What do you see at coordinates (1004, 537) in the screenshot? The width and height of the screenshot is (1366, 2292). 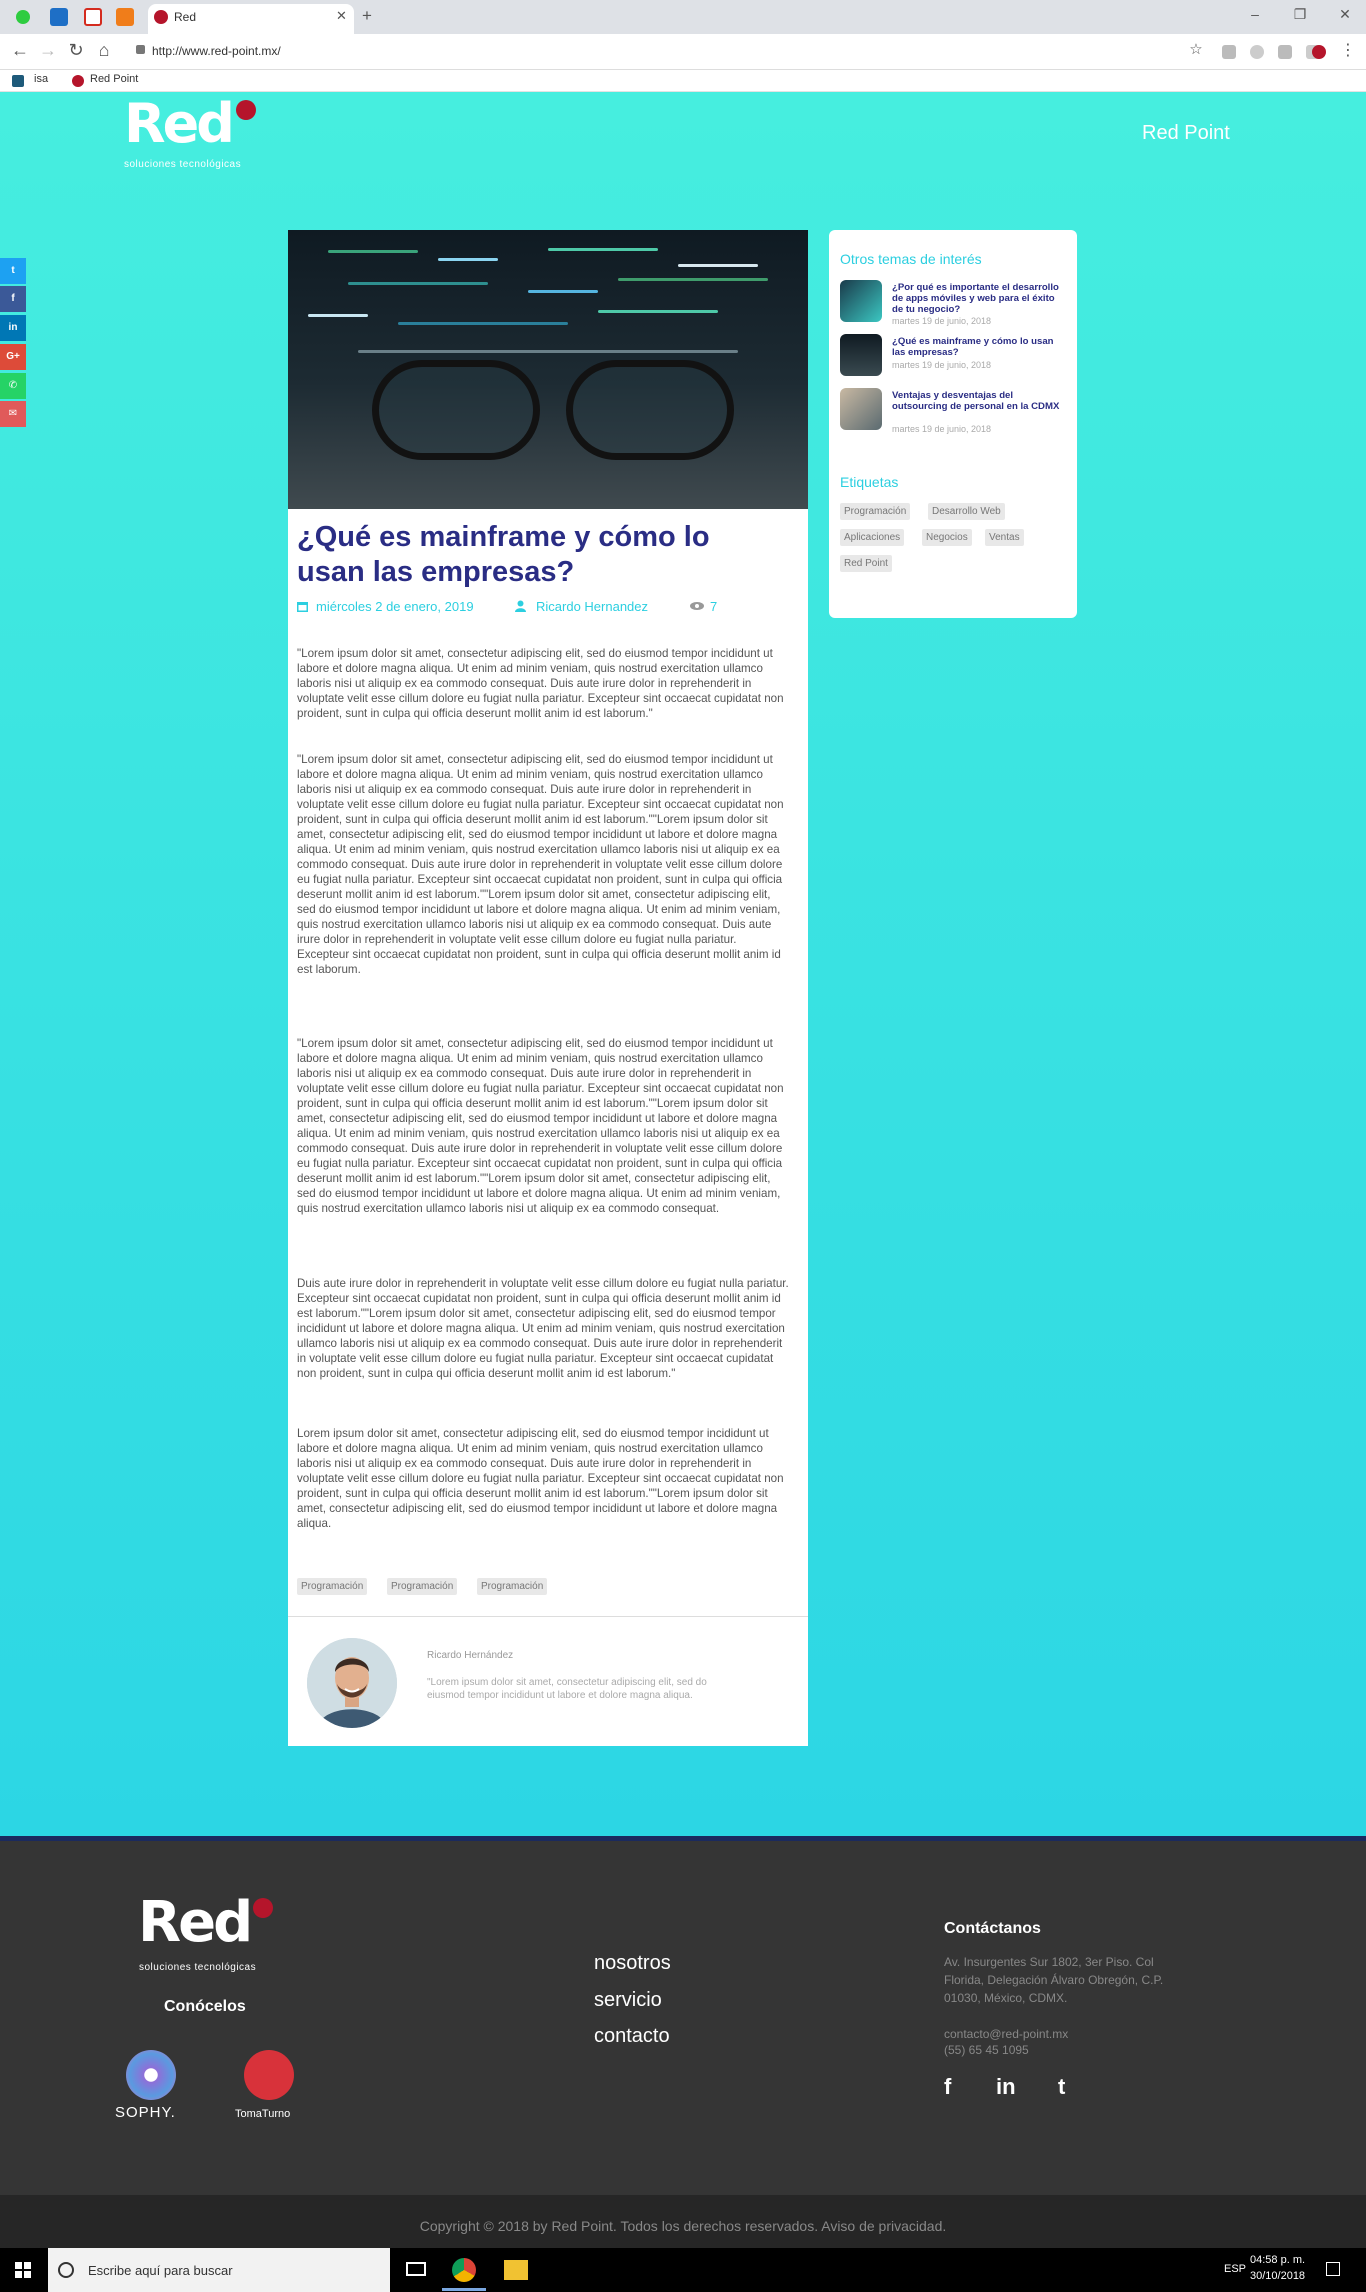 I see `sidebar-tag: Ventas` at bounding box center [1004, 537].